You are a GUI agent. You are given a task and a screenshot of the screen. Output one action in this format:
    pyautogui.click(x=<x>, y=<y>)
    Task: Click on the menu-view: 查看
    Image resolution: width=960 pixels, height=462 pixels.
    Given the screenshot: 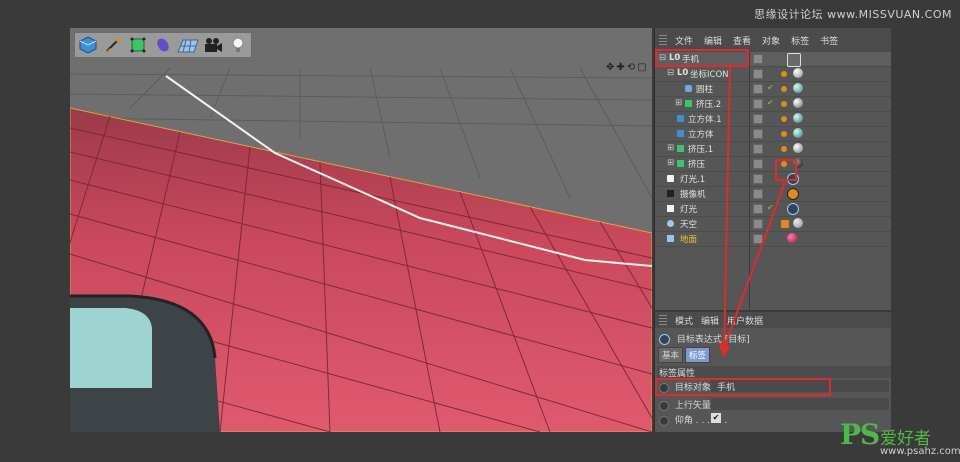 What is the action you would take?
    pyautogui.click(x=742, y=40)
    